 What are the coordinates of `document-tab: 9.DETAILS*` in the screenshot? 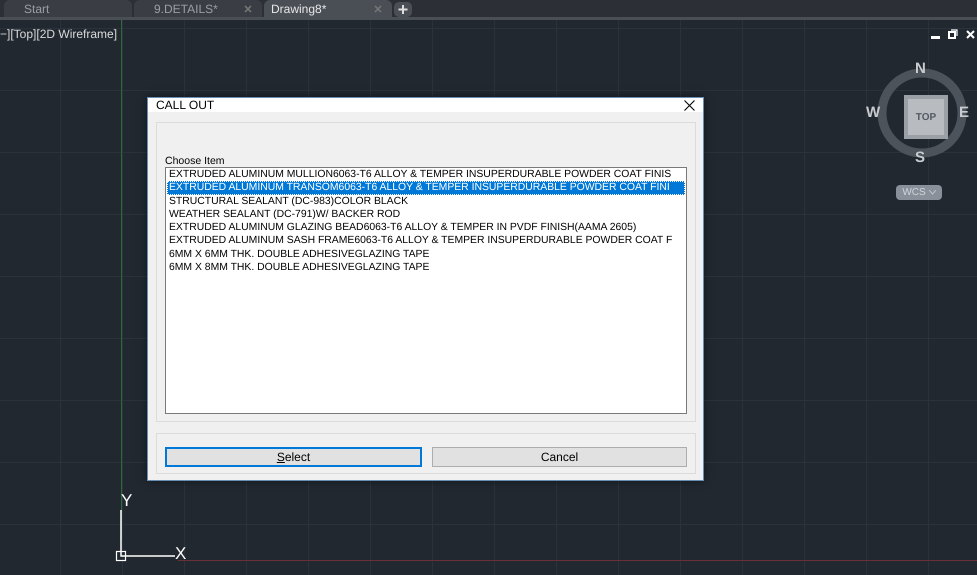 It's located at (198, 8).